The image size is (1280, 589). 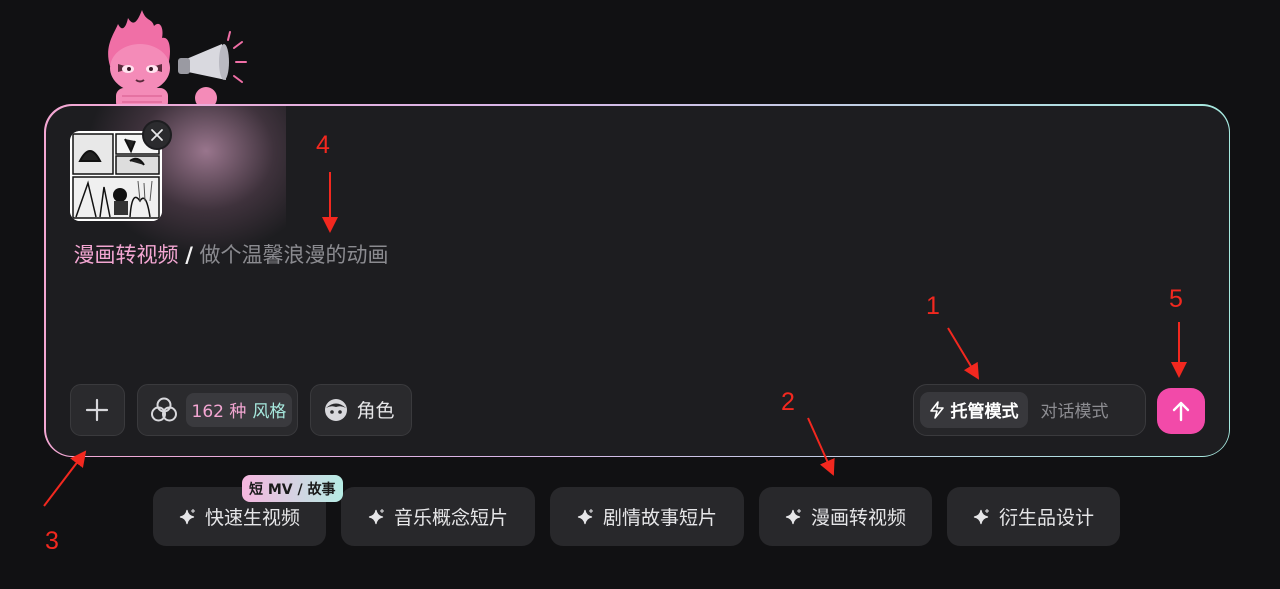 I want to click on prompt-scenario-tag: 漫画转视频, so click(x=126, y=255).